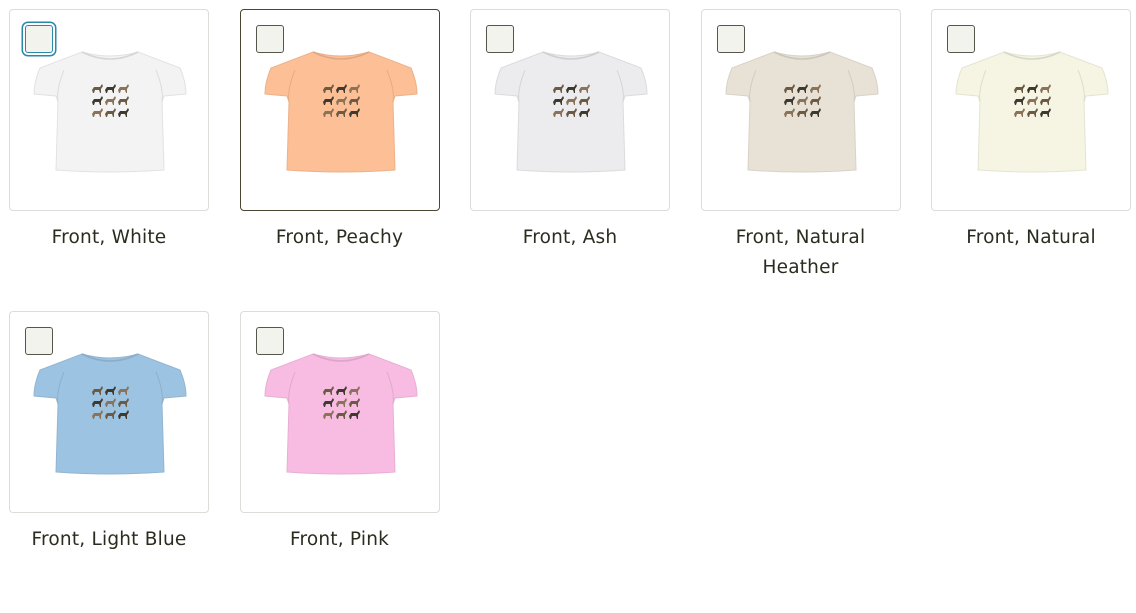 Image resolution: width=1136 pixels, height=613 pixels. I want to click on mockup-tile-natural: Front, Natural, so click(1031, 160).